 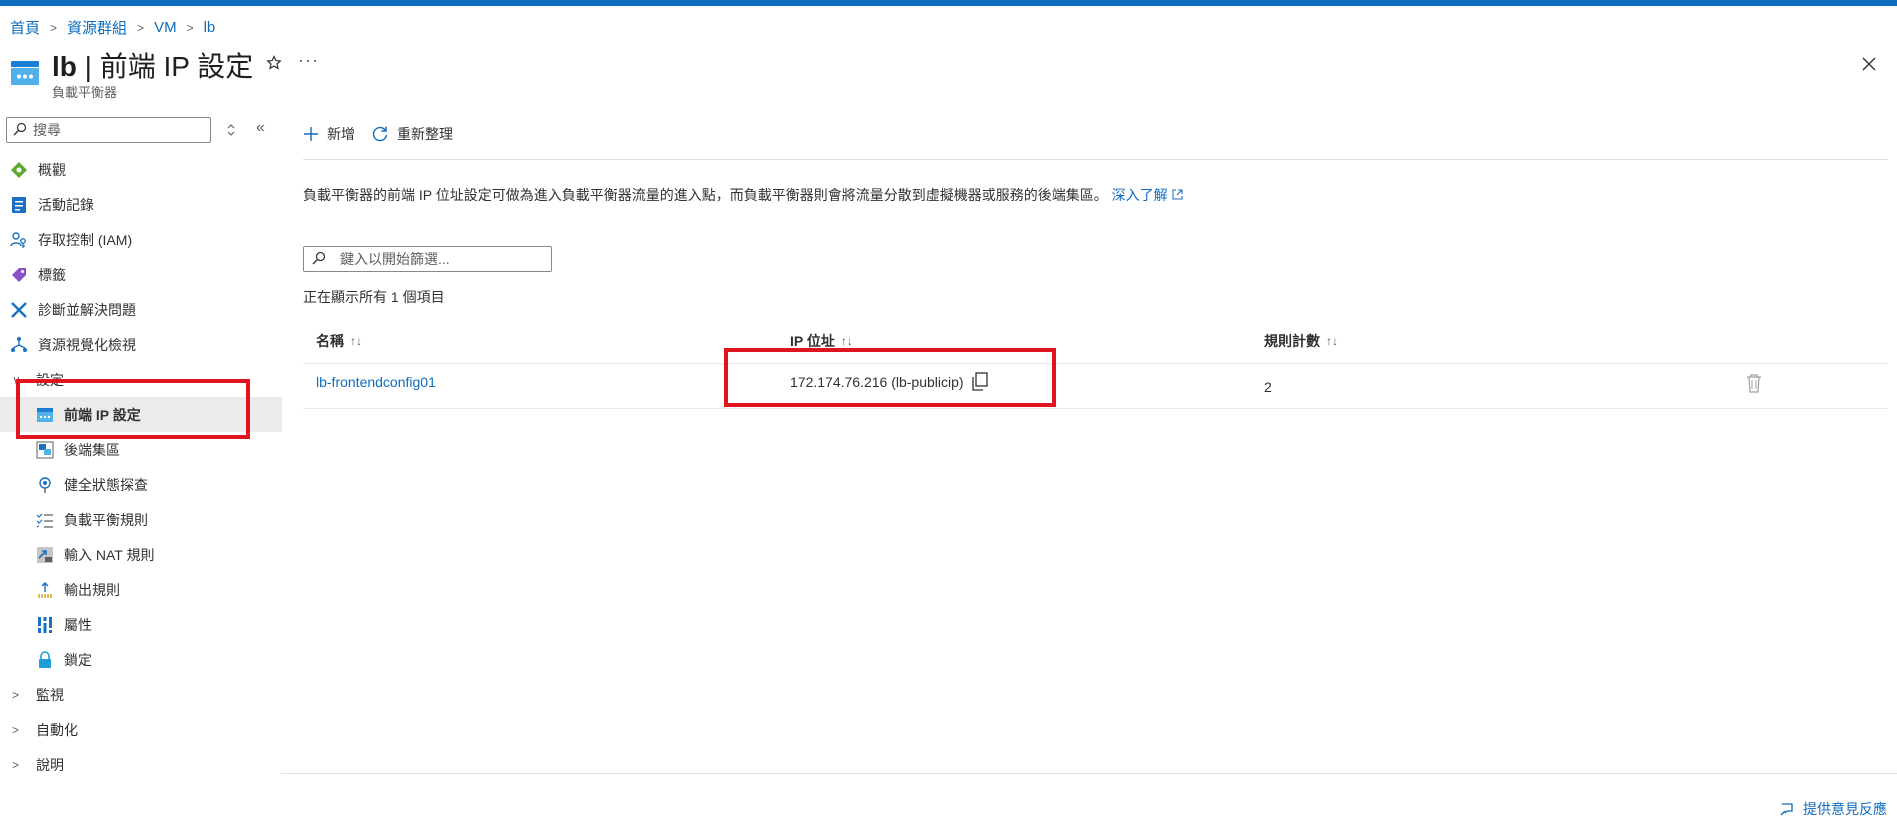 What do you see at coordinates (376, 382) in the screenshot?
I see `frontend-config-name-link: lb-frontendconfig01` at bounding box center [376, 382].